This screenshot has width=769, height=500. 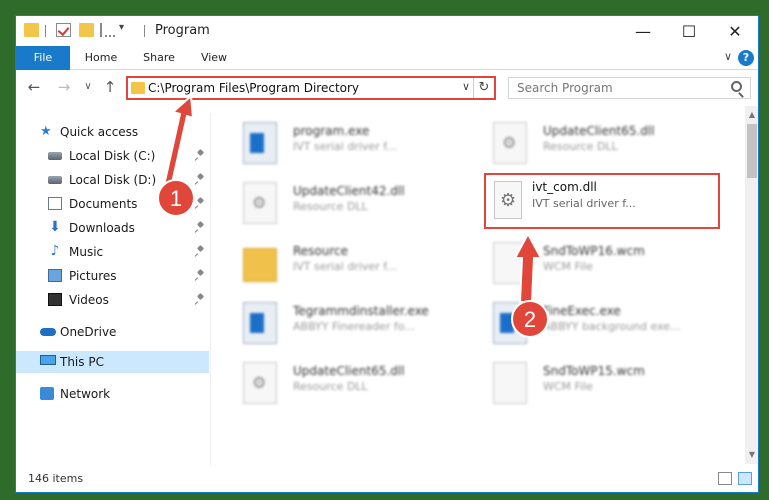 What do you see at coordinates (594, 251) in the screenshot?
I see `file-name: SndToWP16.wcm` at bounding box center [594, 251].